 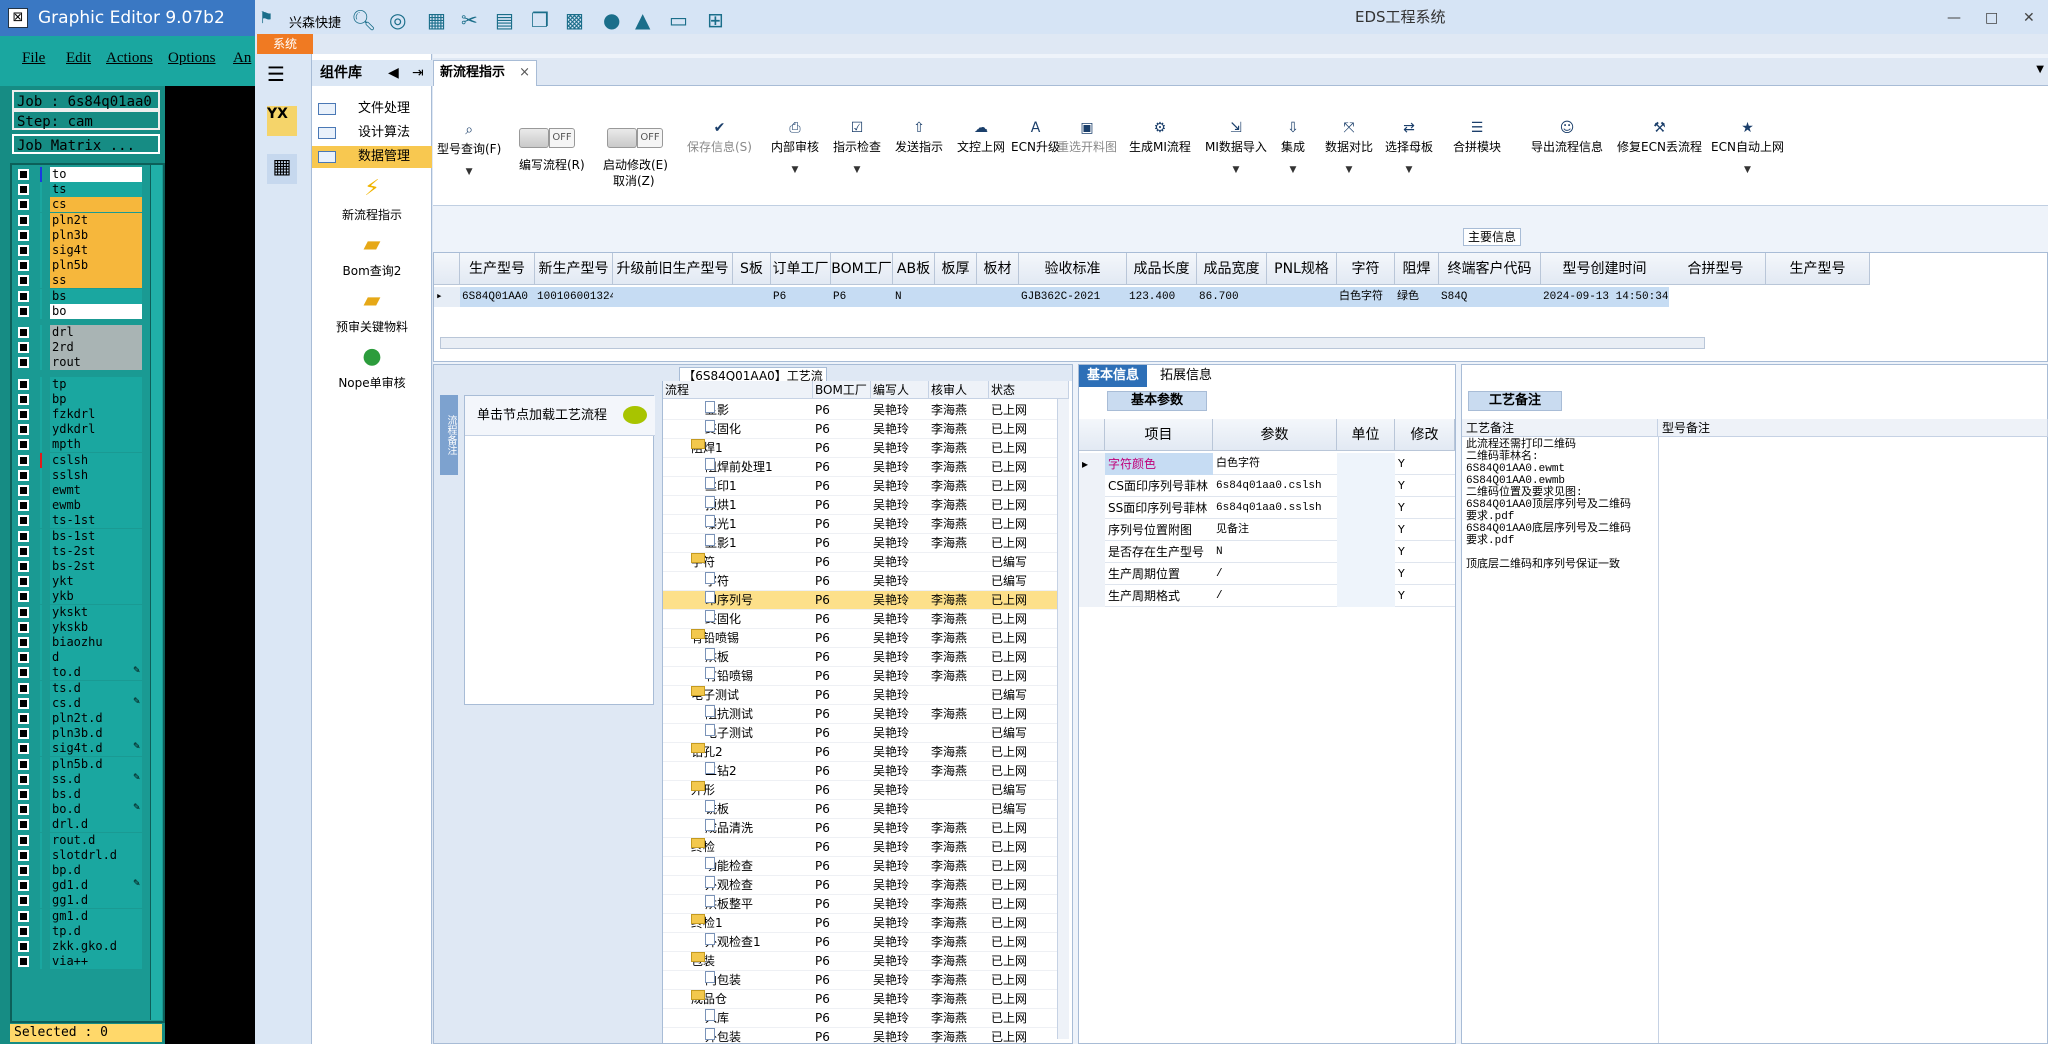 What do you see at coordinates (1991, 18) in the screenshot?
I see `maximize-icon: □` at bounding box center [1991, 18].